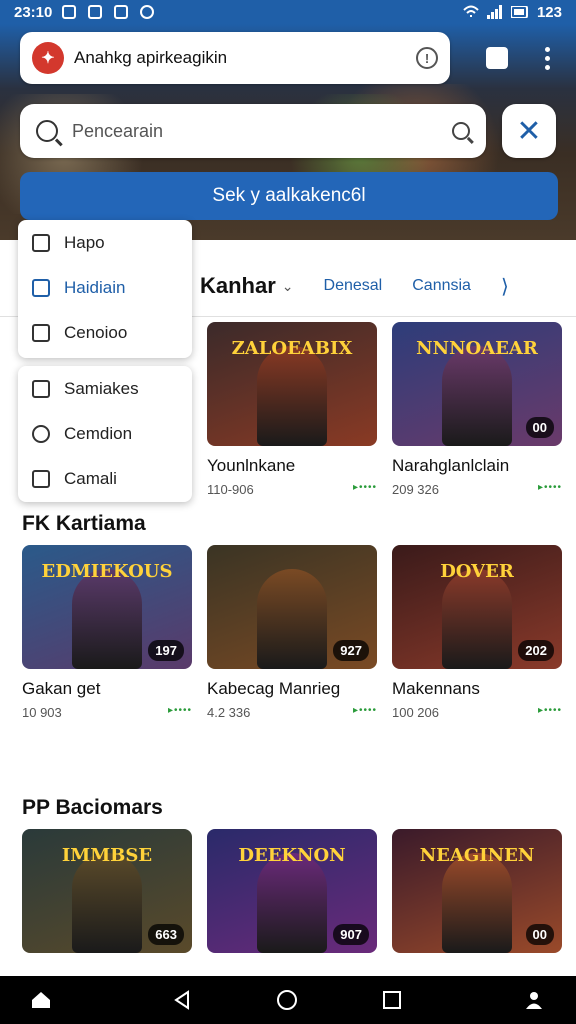 Image resolution: width=576 pixels, height=1024 pixels. What do you see at coordinates (289, 196) in the screenshot?
I see `primary-action-button: Sek y aalkakenc6l` at bounding box center [289, 196].